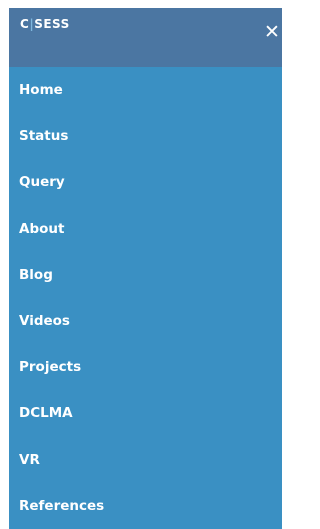  Describe the element at coordinates (272, 32) in the screenshot. I see `close-icon: ✕` at that location.